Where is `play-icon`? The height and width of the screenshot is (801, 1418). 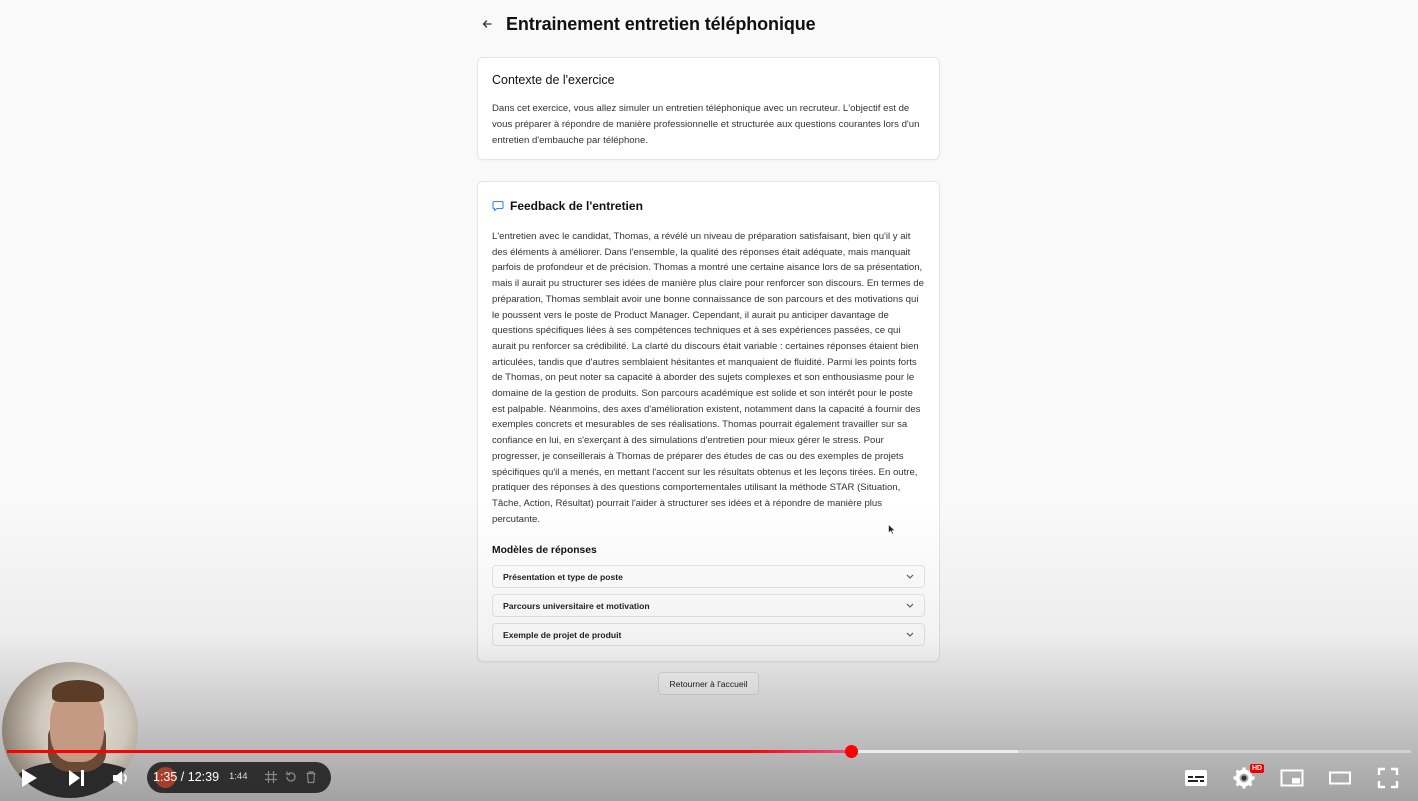
play-icon is located at coordinates (29, 778).